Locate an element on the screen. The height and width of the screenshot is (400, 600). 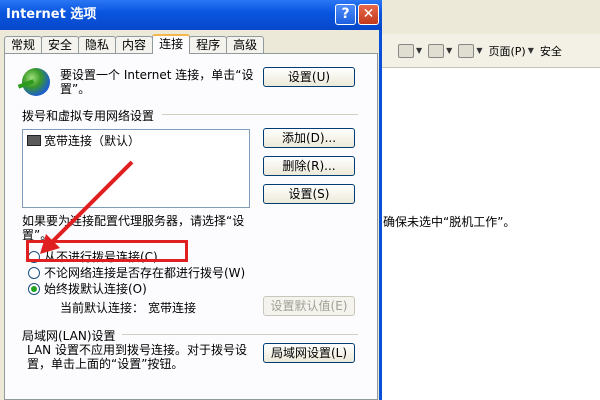
safety-menu-label: 安全 is located at coordinates (550, 51).